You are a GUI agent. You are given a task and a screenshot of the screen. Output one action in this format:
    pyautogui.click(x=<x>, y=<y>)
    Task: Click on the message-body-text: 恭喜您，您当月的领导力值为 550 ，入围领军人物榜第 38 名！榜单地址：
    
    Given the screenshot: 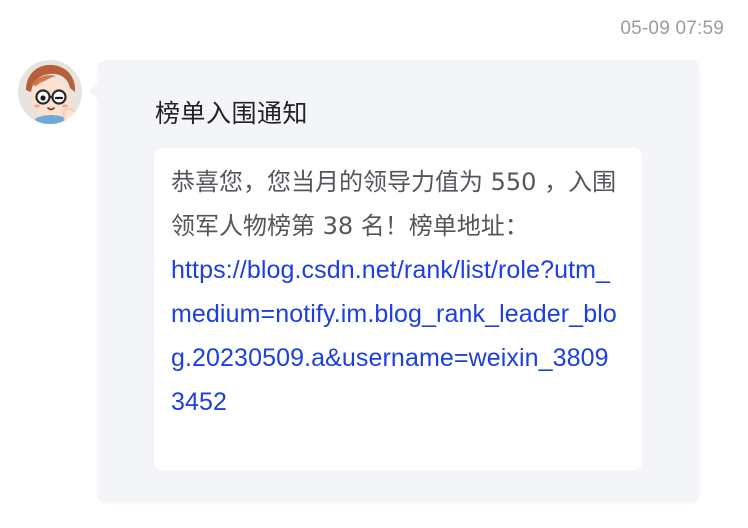 What is the action you would take?
    pyautogui.click(x=394, y=204)
    